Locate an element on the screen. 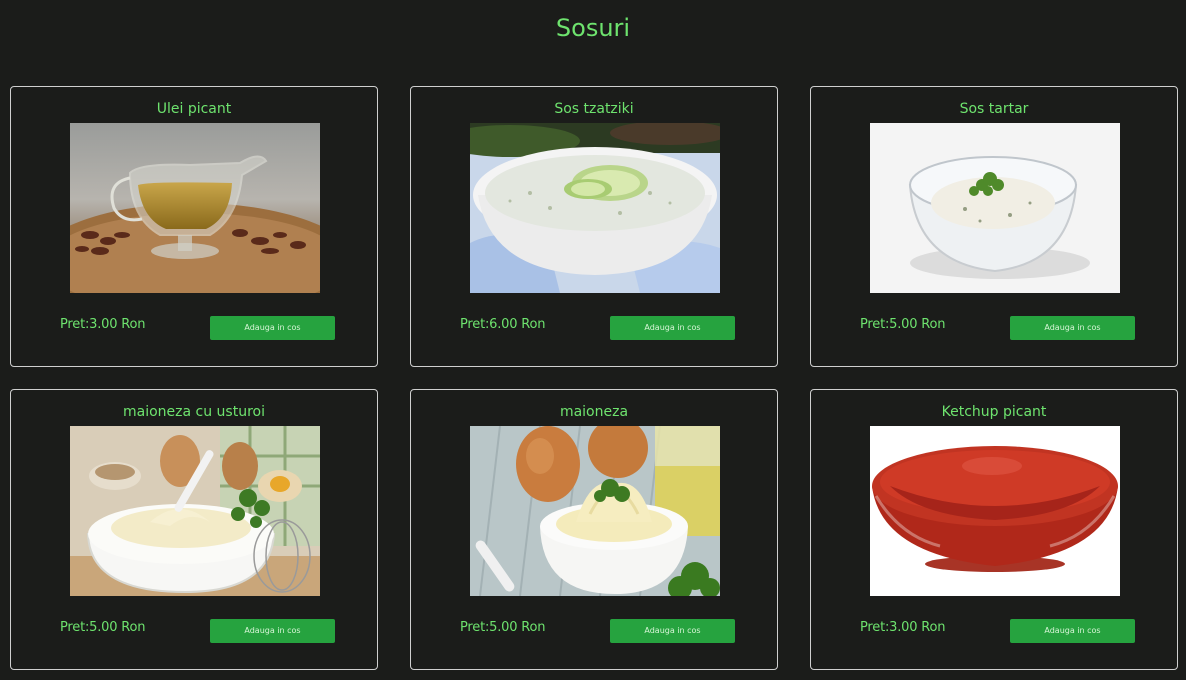 Image resolution: width=1186 pixels, height=680 pixels. mayo-cup-eggs-image is located at coordinates (595, 511).